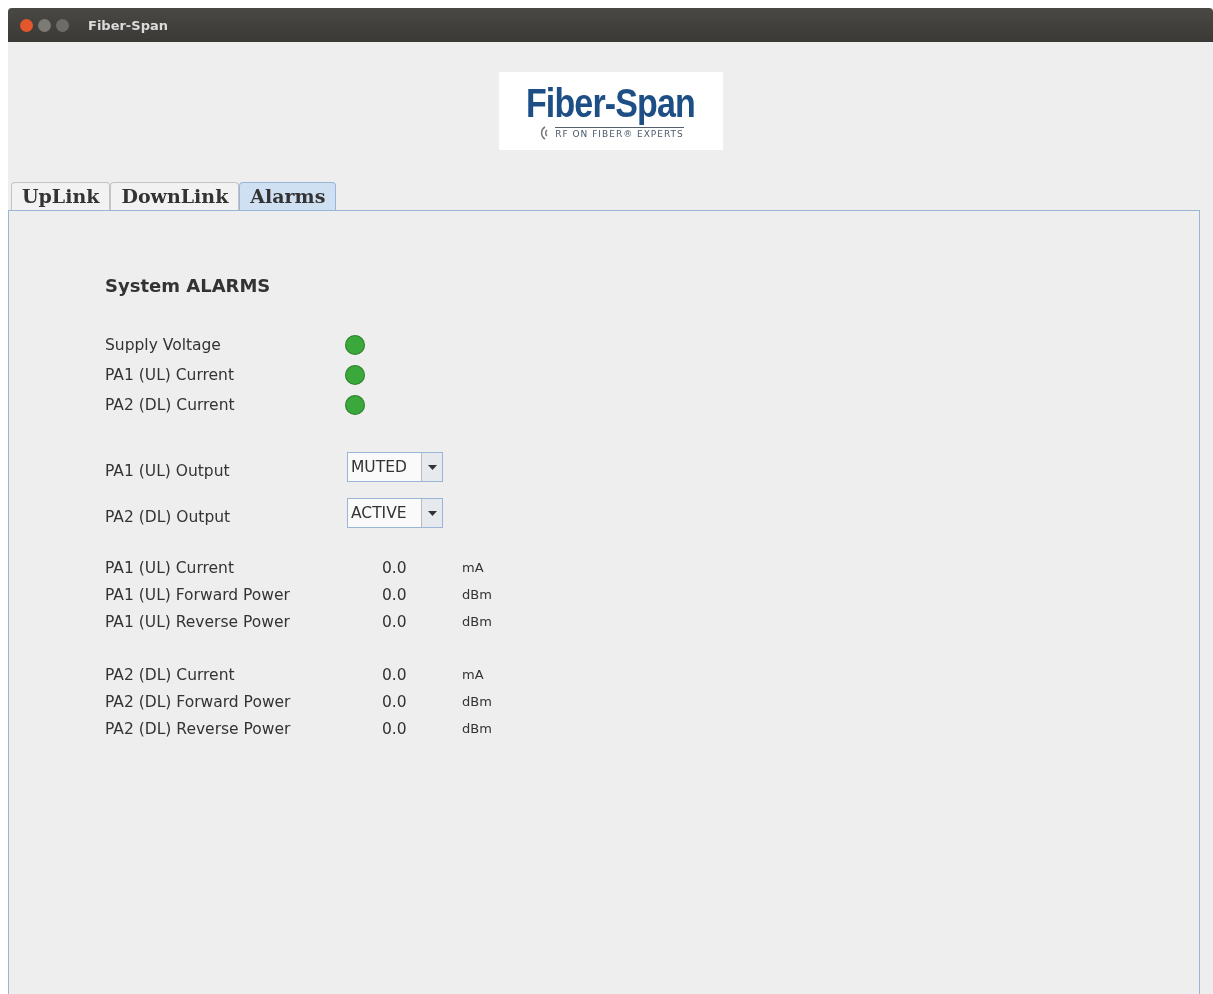  Describe the element at coordinates (395, 513) in the screenshot. I see `output-dropdown: ACTIVE` at that location.